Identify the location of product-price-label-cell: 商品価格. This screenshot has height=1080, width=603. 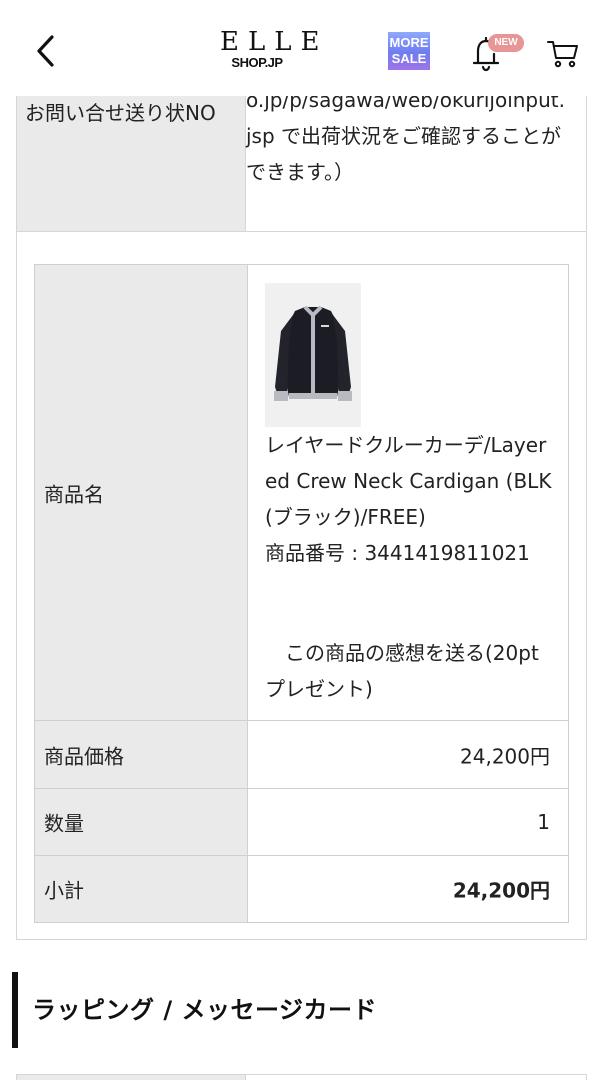
(141, 754).